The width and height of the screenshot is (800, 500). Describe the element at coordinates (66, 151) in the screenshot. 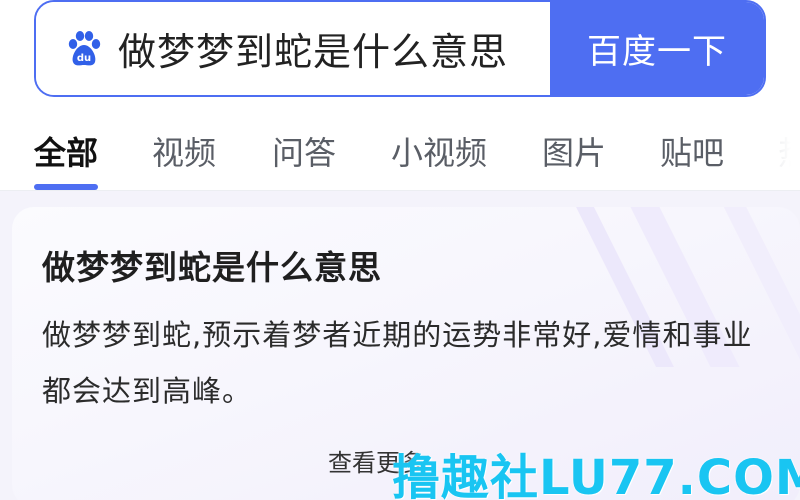

I see `tab-all: 全部` at that location.